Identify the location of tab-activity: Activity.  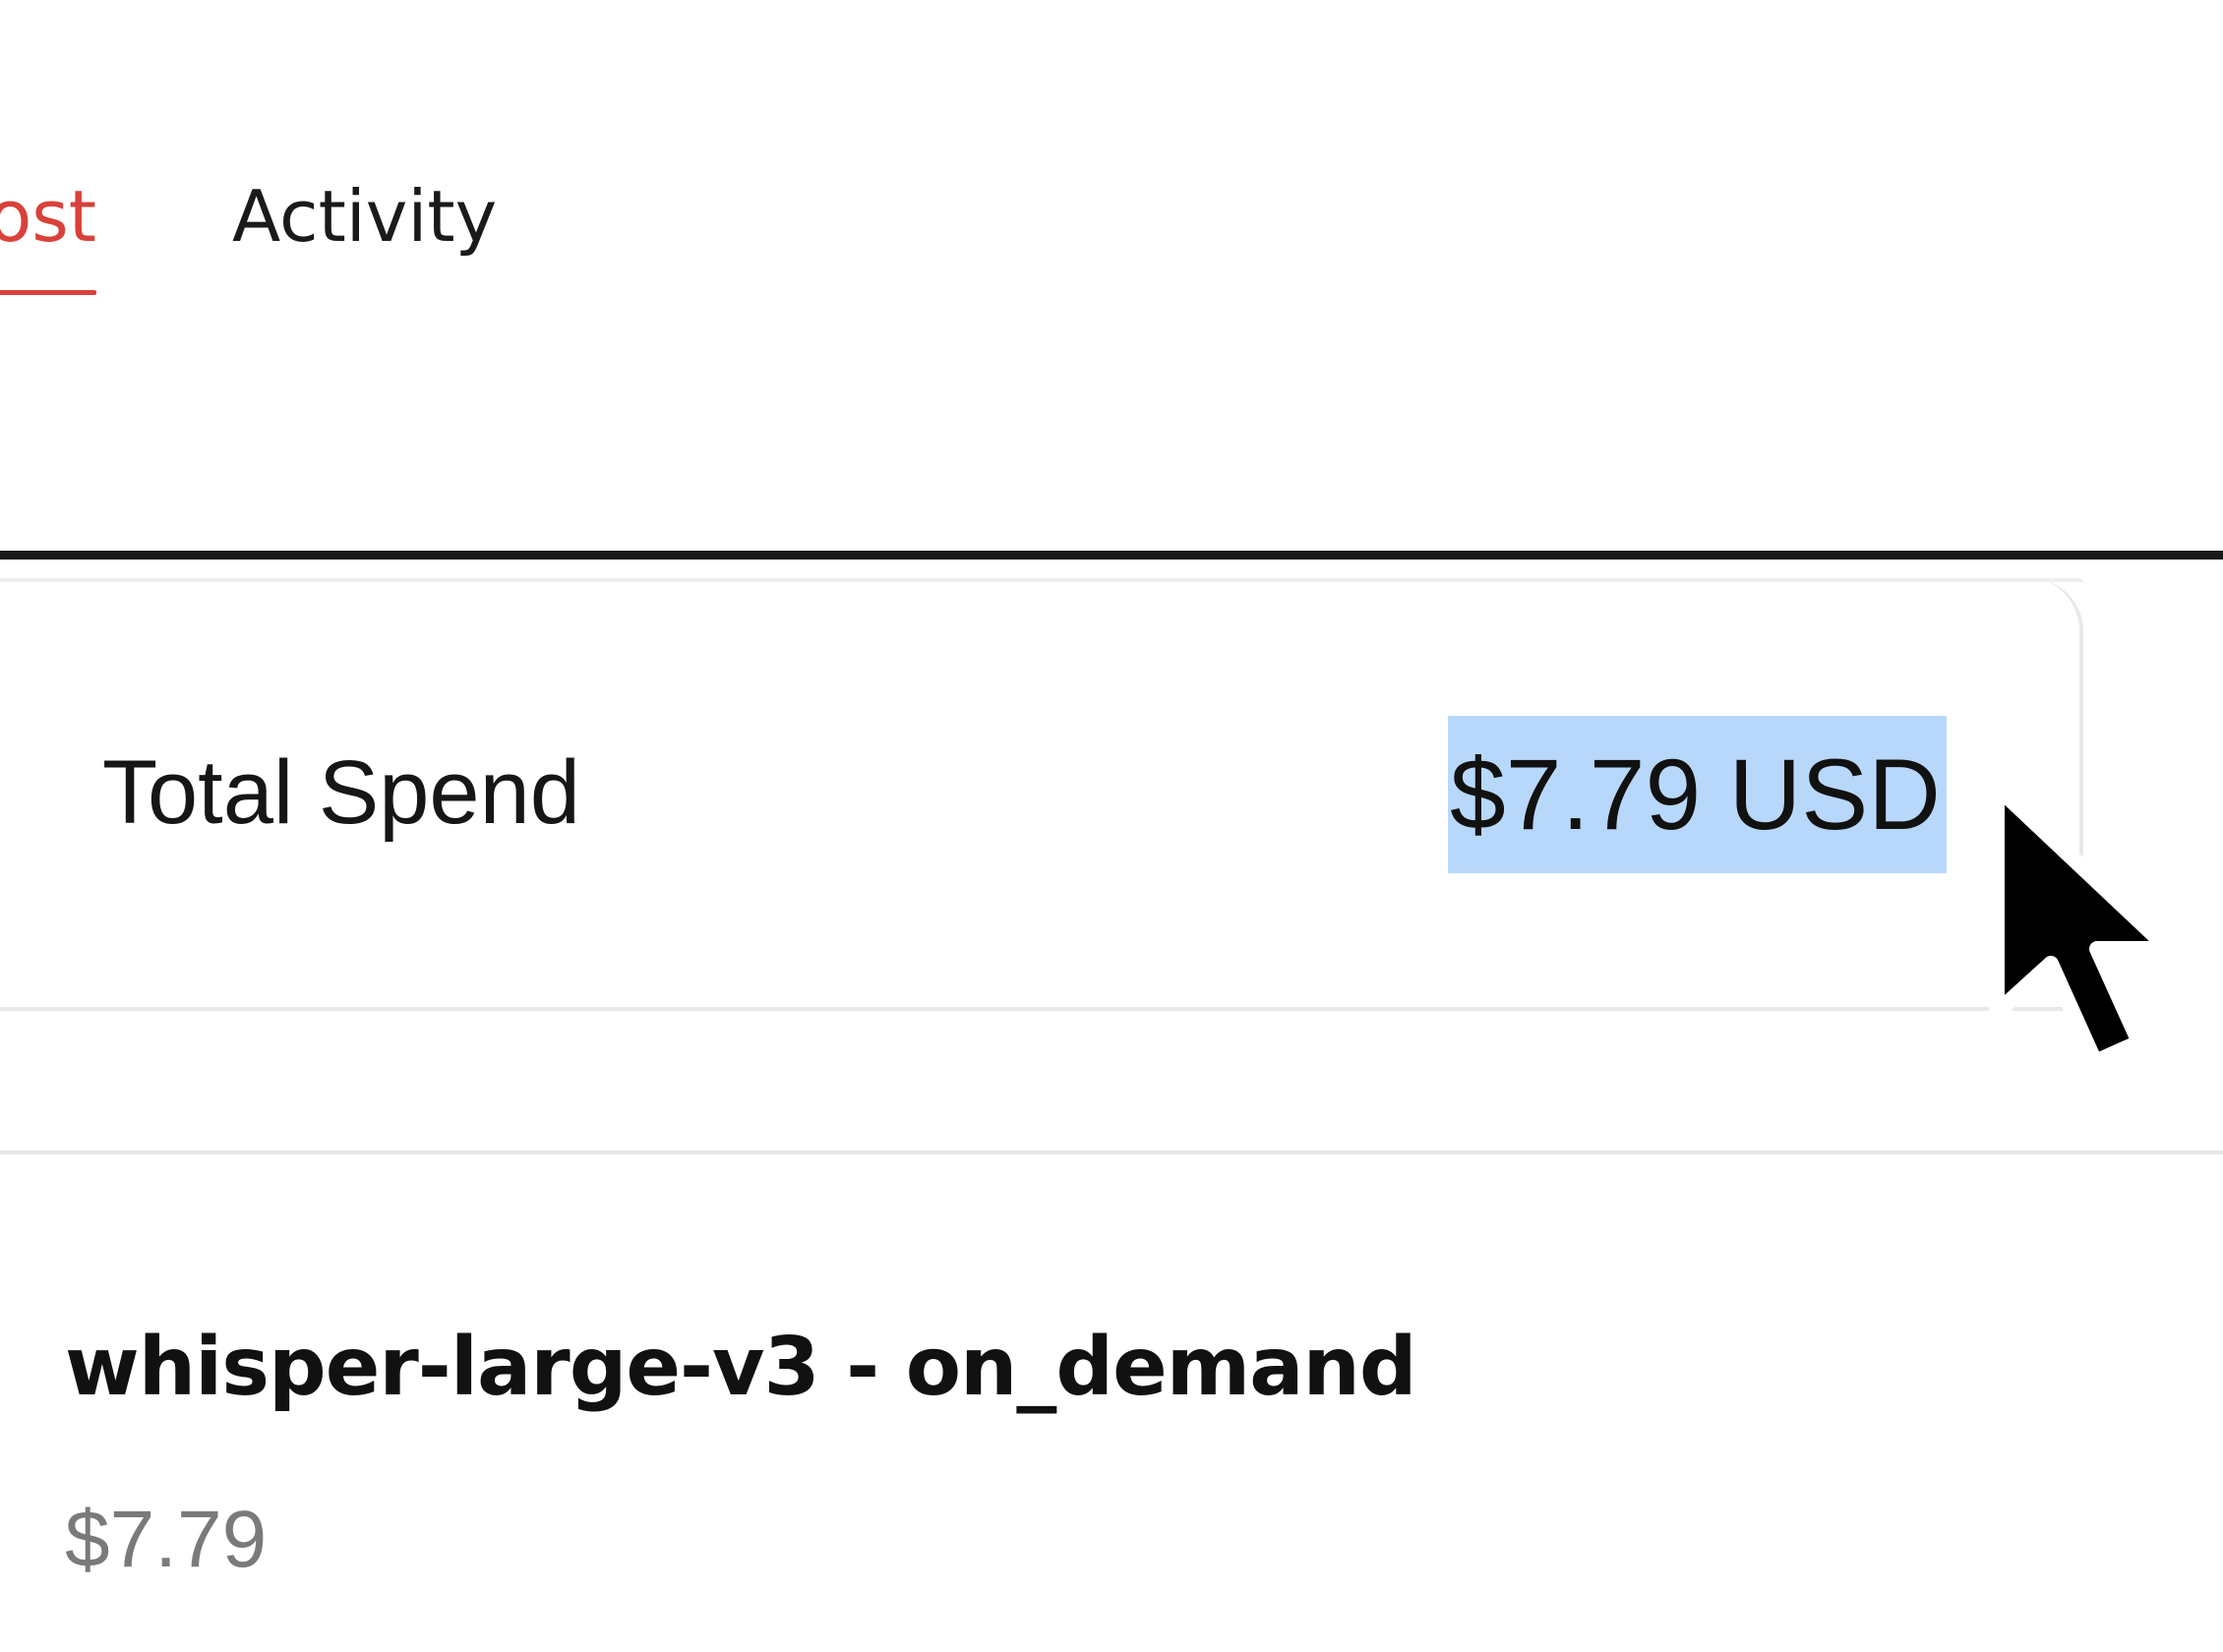
(364, 226).